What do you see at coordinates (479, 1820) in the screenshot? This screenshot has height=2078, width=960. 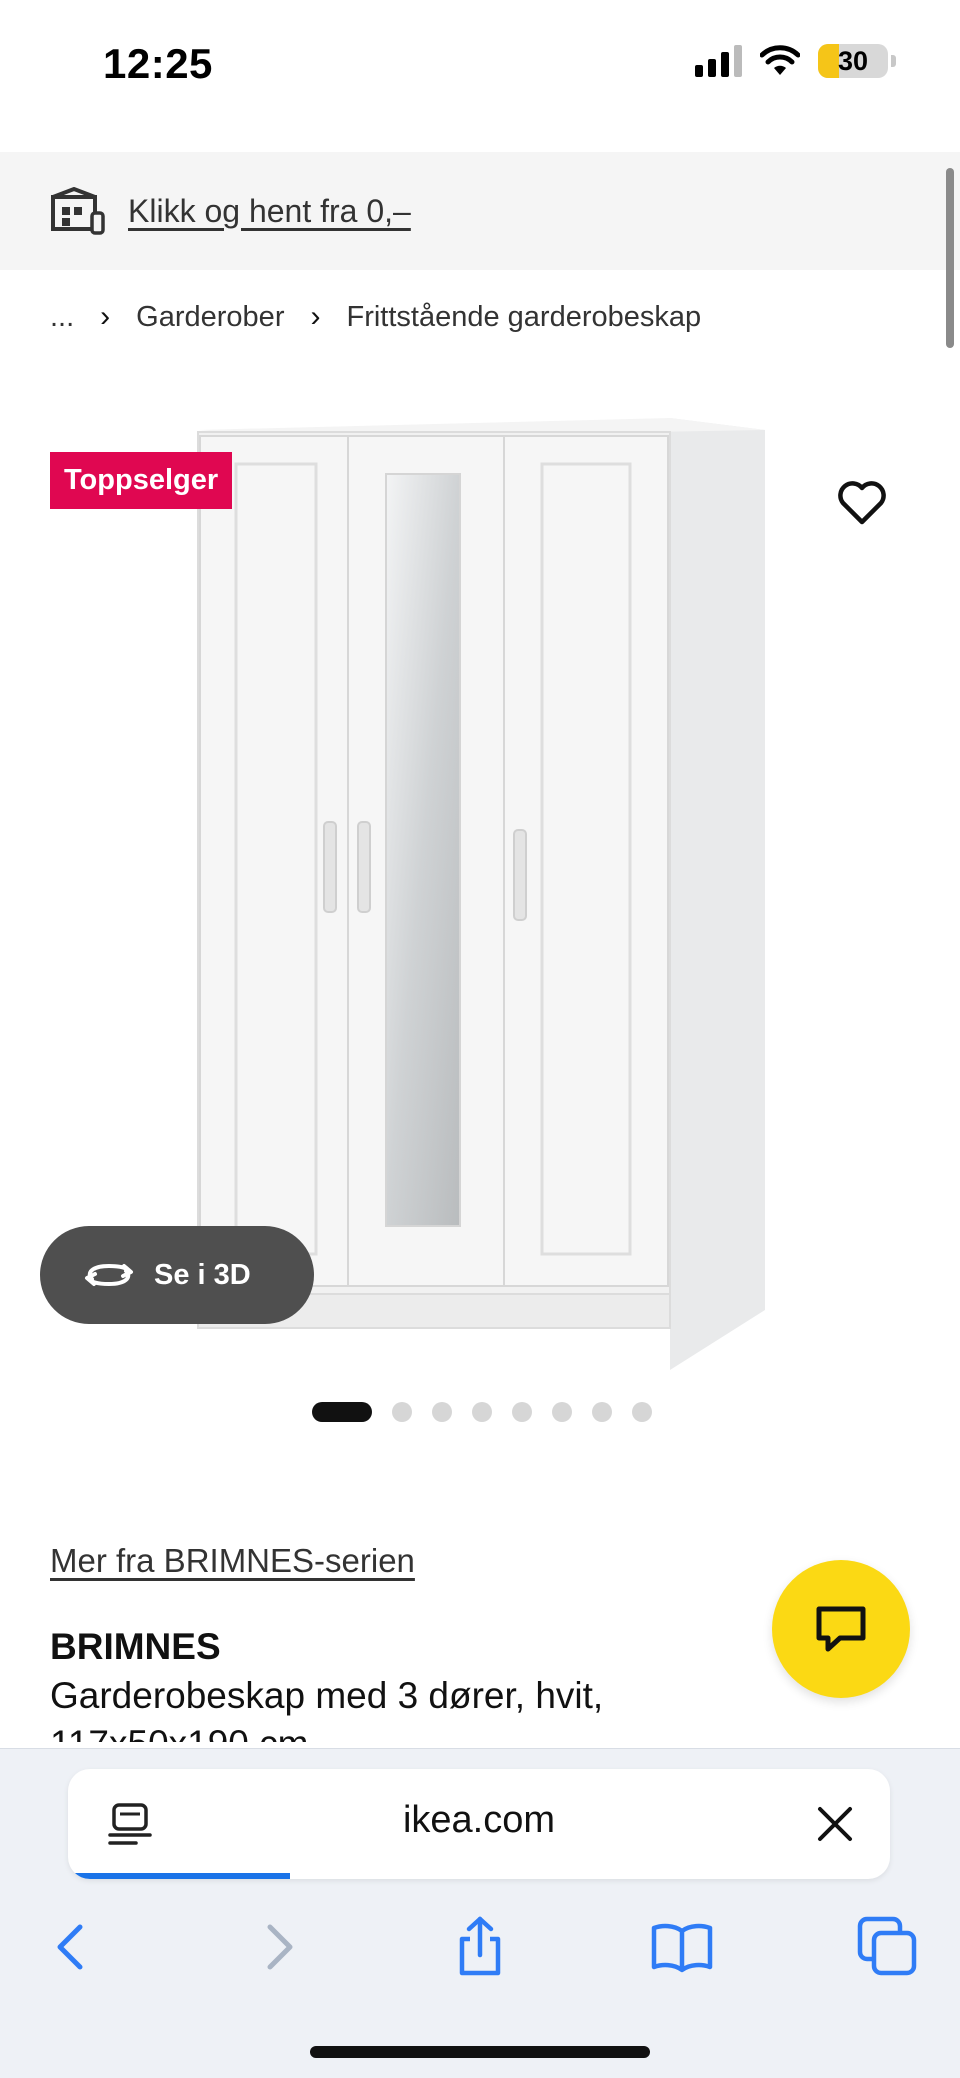 I see `url-text: ikea.com` at bounding box center [479, 1820].